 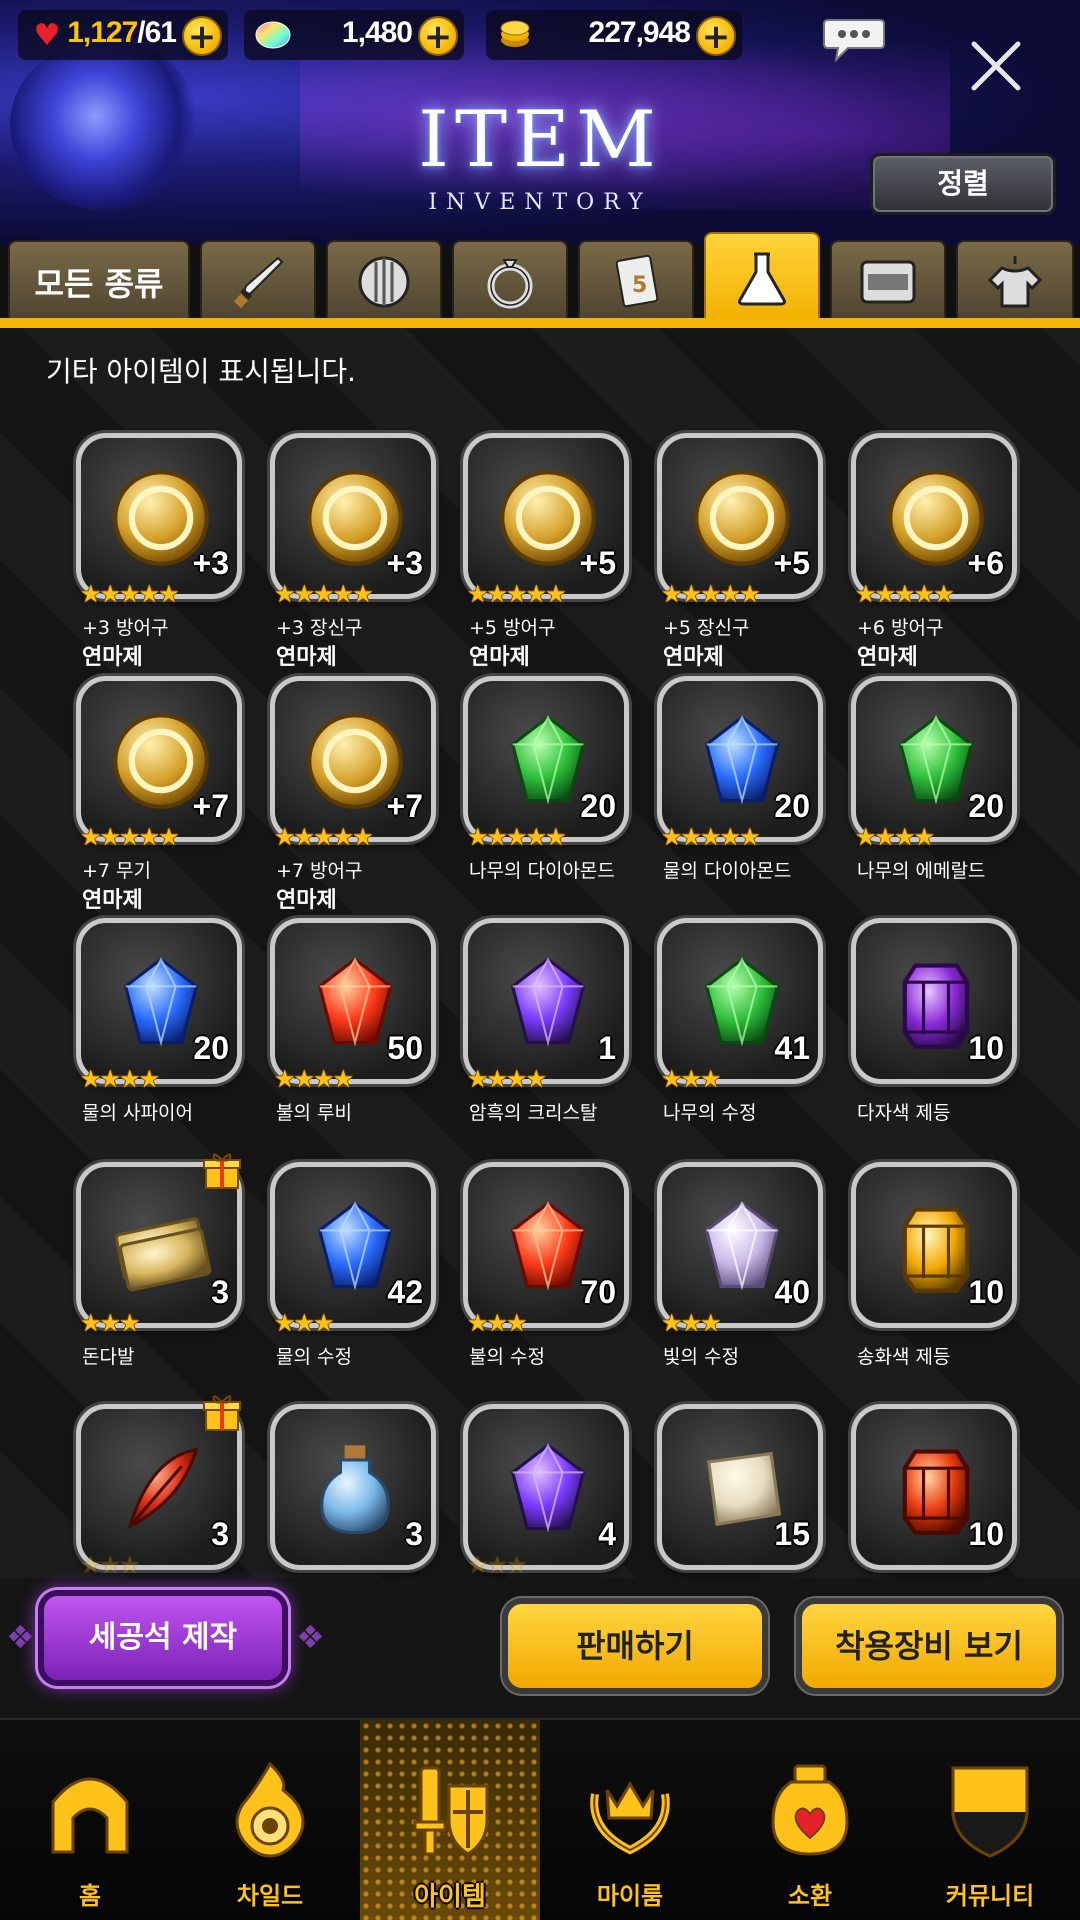 What do you see at coordinates (258, 282) in the screenshot?
I see `tab-weapon` at bounding box center [258, 282].